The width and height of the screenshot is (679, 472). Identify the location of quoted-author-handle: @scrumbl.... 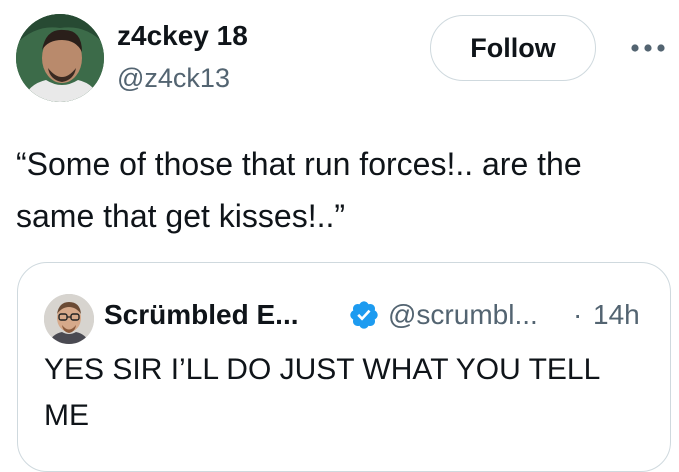
(463, 315).